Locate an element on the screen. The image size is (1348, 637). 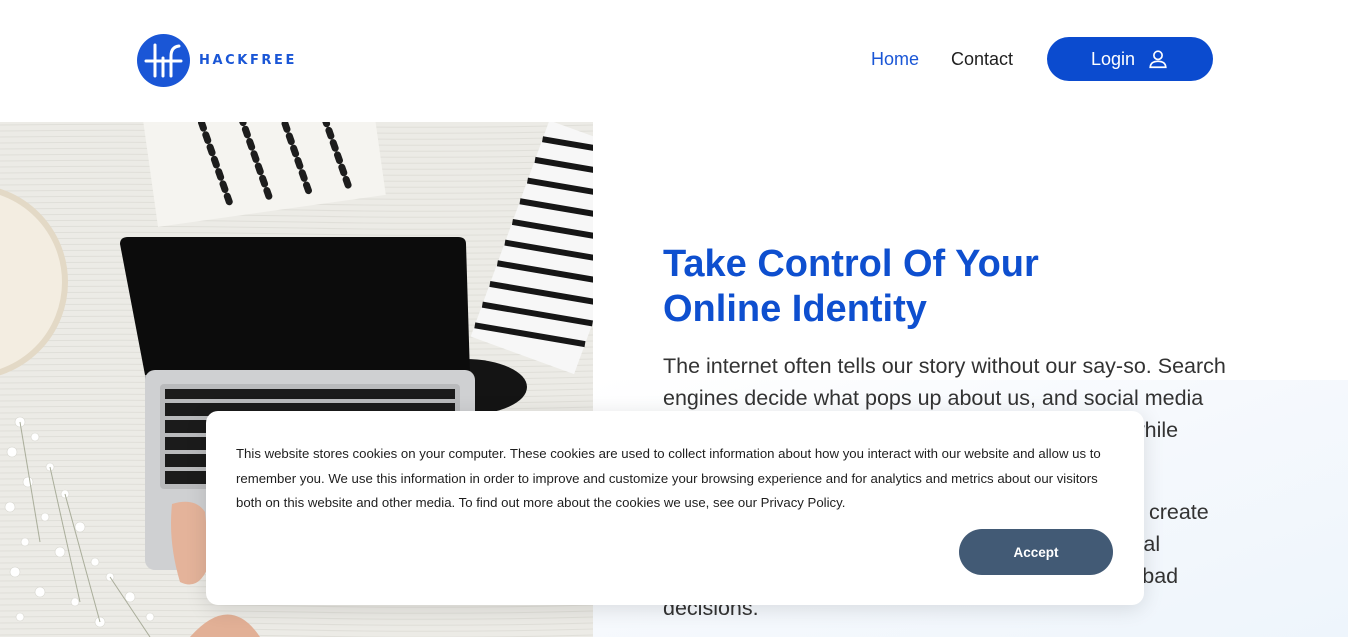
hero-title-line-1: Take Control Of Your is located at coordinates (851, 264).